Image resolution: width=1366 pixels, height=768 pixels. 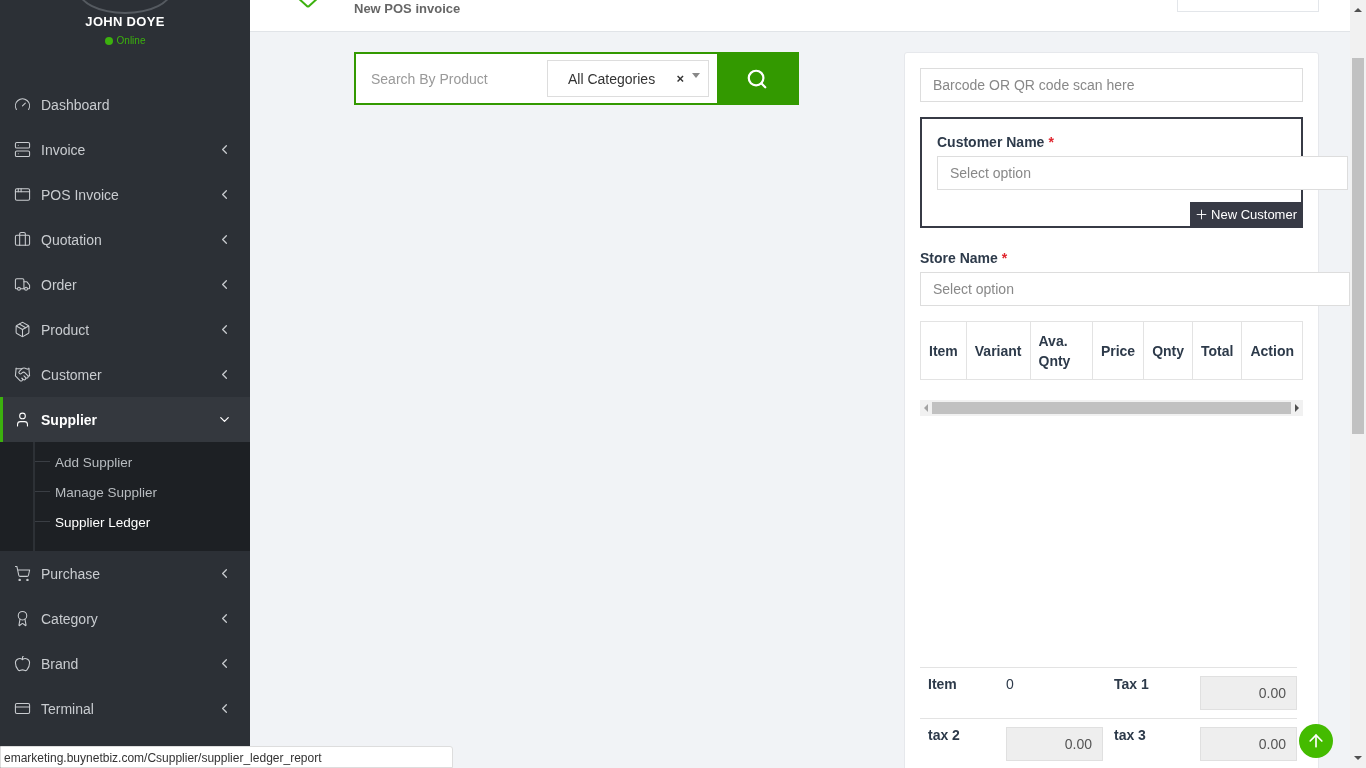 What do you see at coordinates (22, 708) in the screenshot?
I see `card-icon` at bounding box center [22, 708].